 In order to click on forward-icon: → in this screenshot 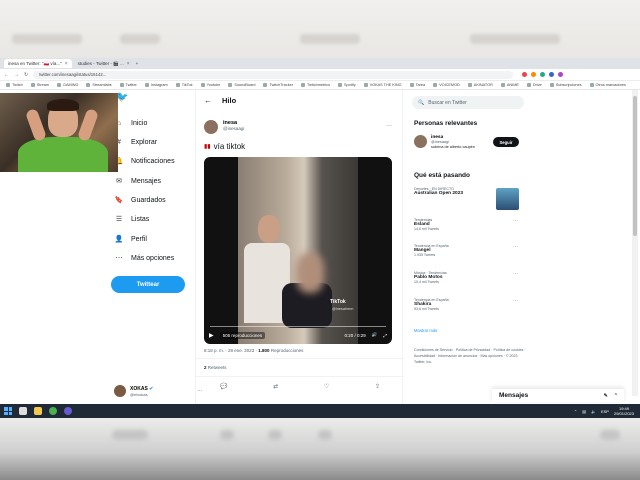, I will do `click(16, 75)`.